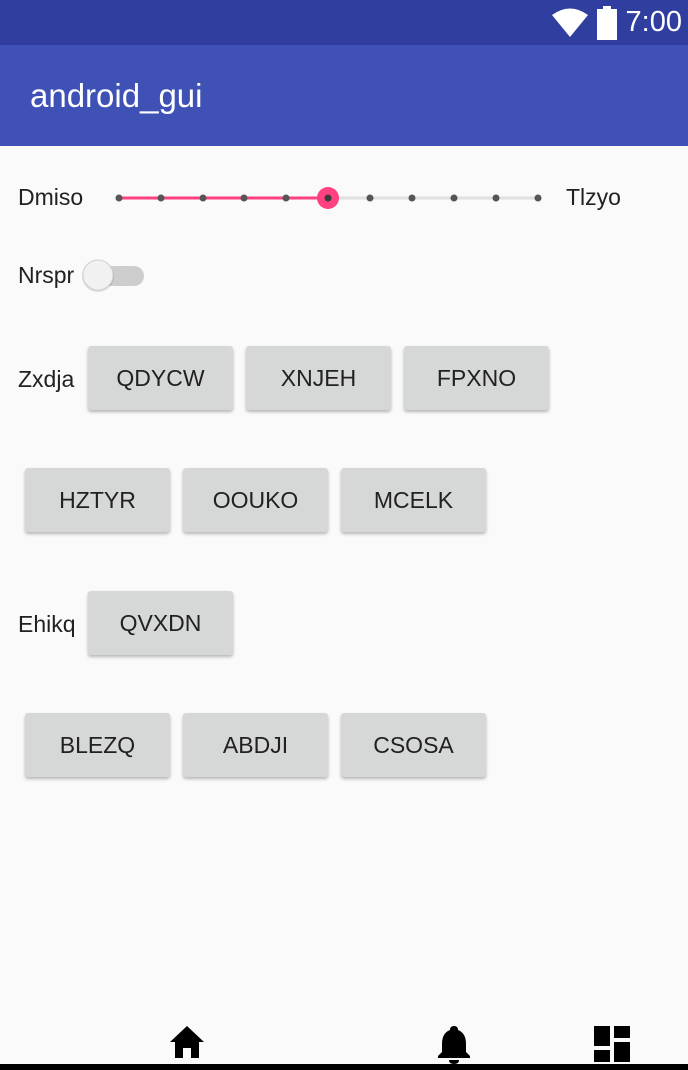 This screenshot has width=688, height=1070. What do you see at coordinates (51, 197) in the screenshot?
I see `slider-left-label: Dmiso` at bounding box center [51, 197].